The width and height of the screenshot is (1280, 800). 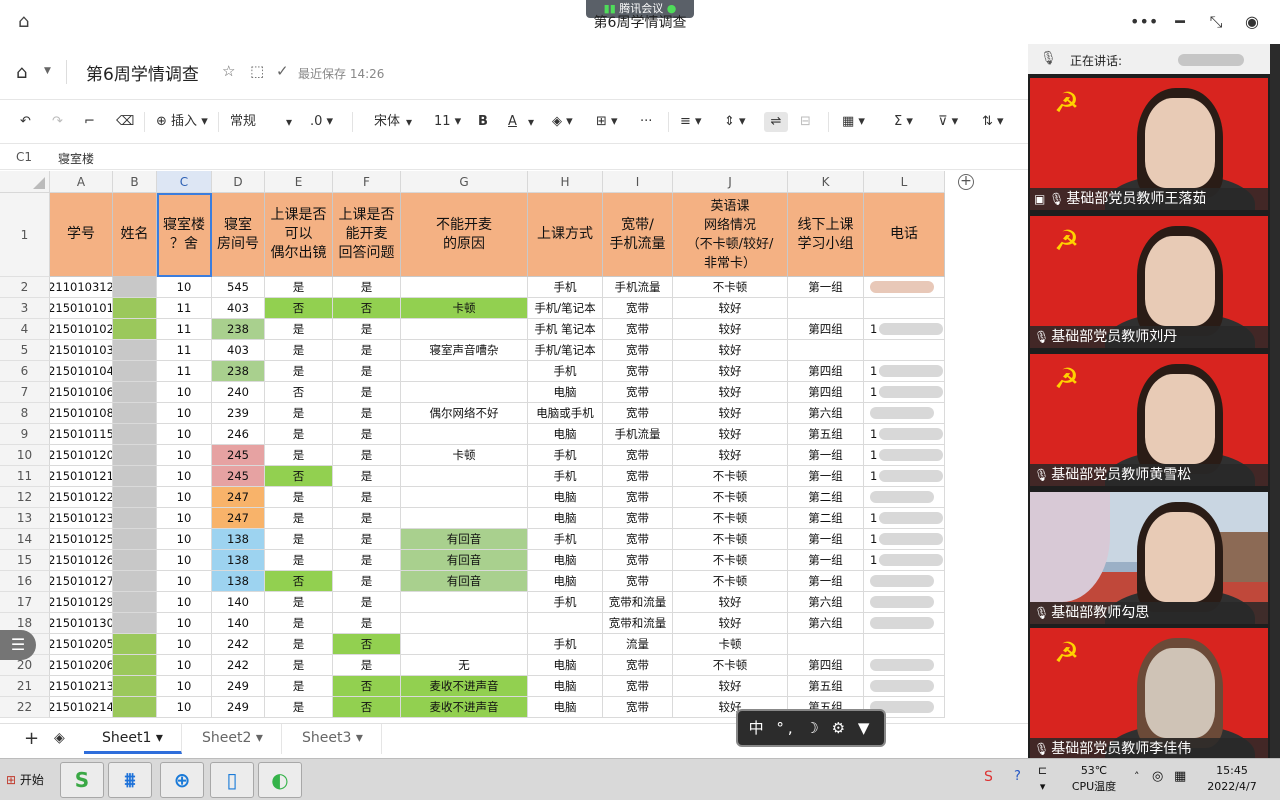 I want to click on row-header: 1, so click(x=25, y=235).